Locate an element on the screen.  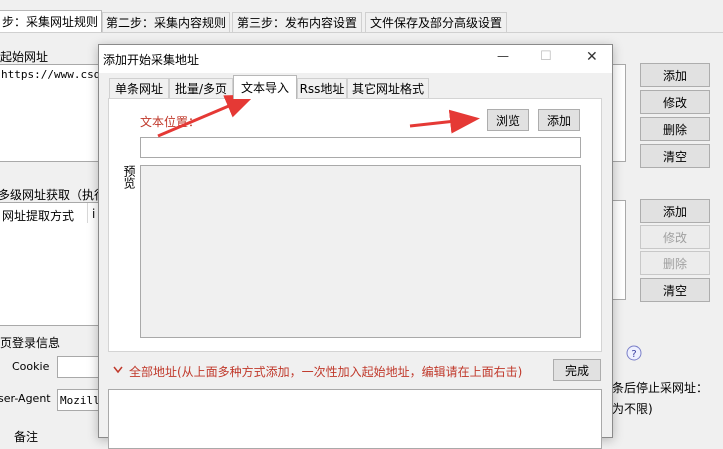
annotation-arrow-tab is located at coordinates (206, 116).